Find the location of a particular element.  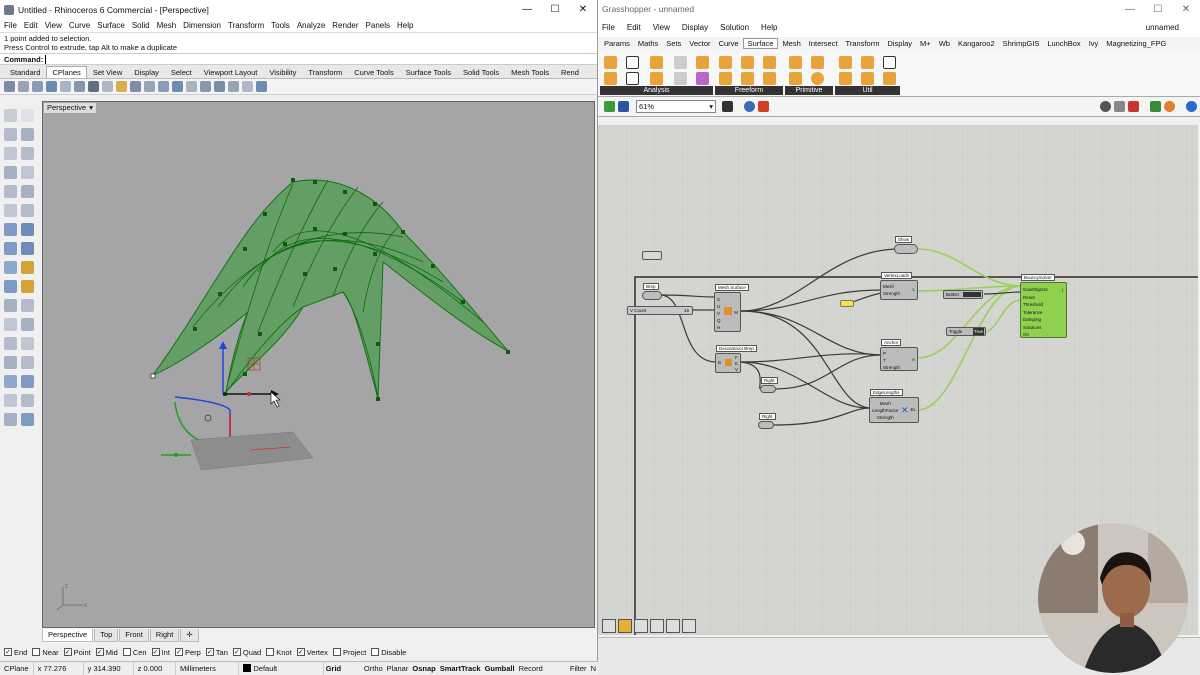

tab-surface-tools: Surface Tools is located at coordinates (428, 72).